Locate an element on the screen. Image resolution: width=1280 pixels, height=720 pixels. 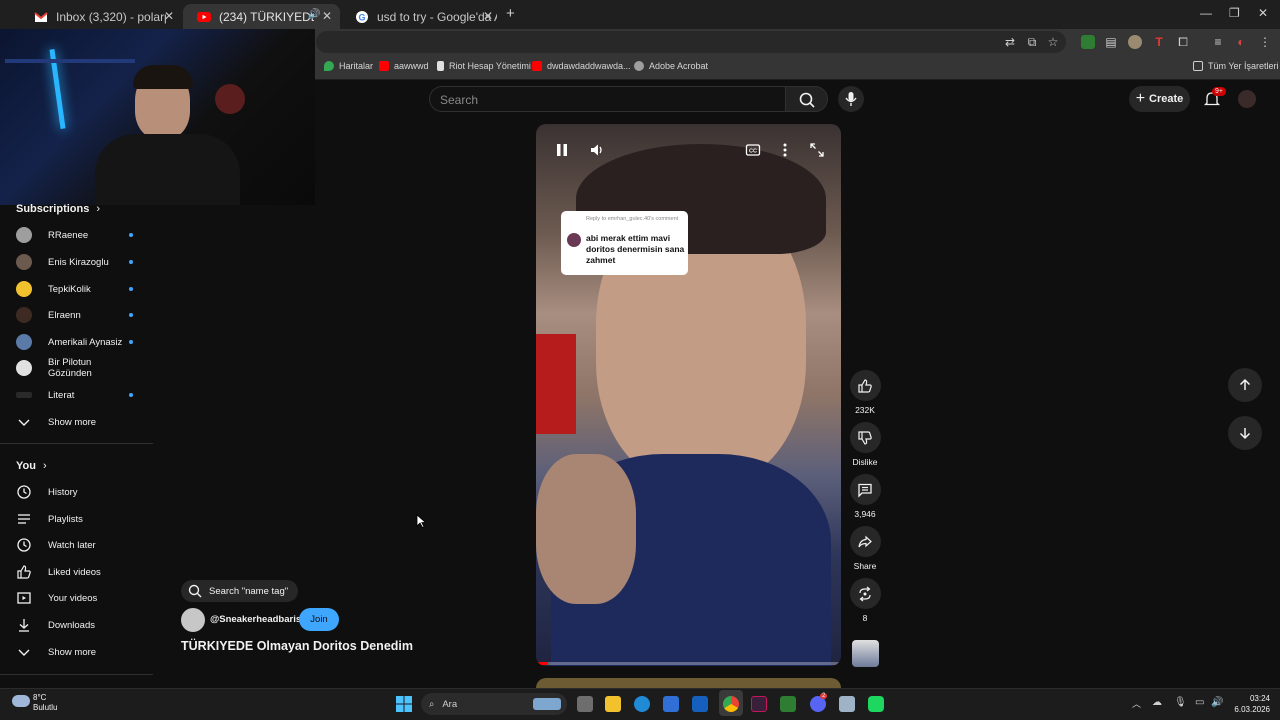
minimize-icon: — is located at coordinates (1206, 13).